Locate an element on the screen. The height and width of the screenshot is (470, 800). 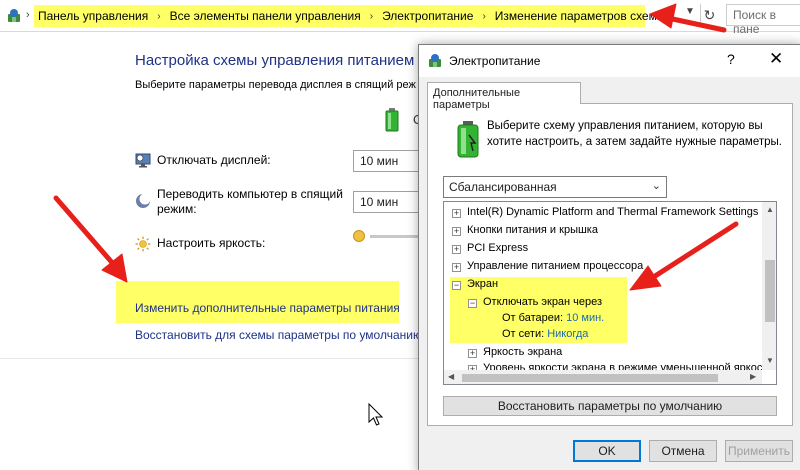
power-options-icon is located at coordinates (435, 60).